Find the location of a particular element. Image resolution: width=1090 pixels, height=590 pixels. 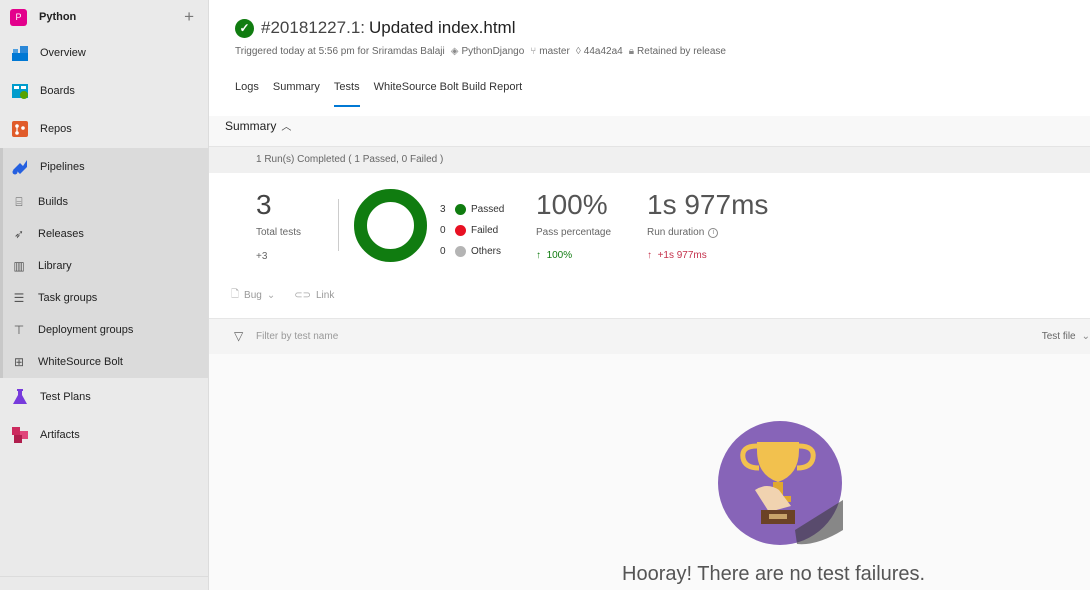

boards-icon is located at coordinates (20, 91).